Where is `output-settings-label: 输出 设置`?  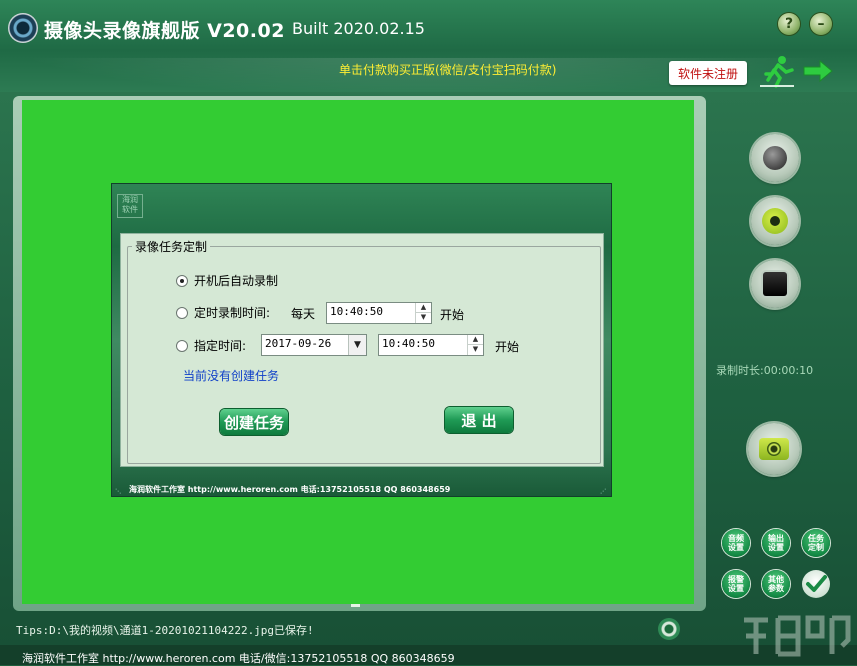
output-settings-label: 输出 设置 is located at coordinates (776, 543).